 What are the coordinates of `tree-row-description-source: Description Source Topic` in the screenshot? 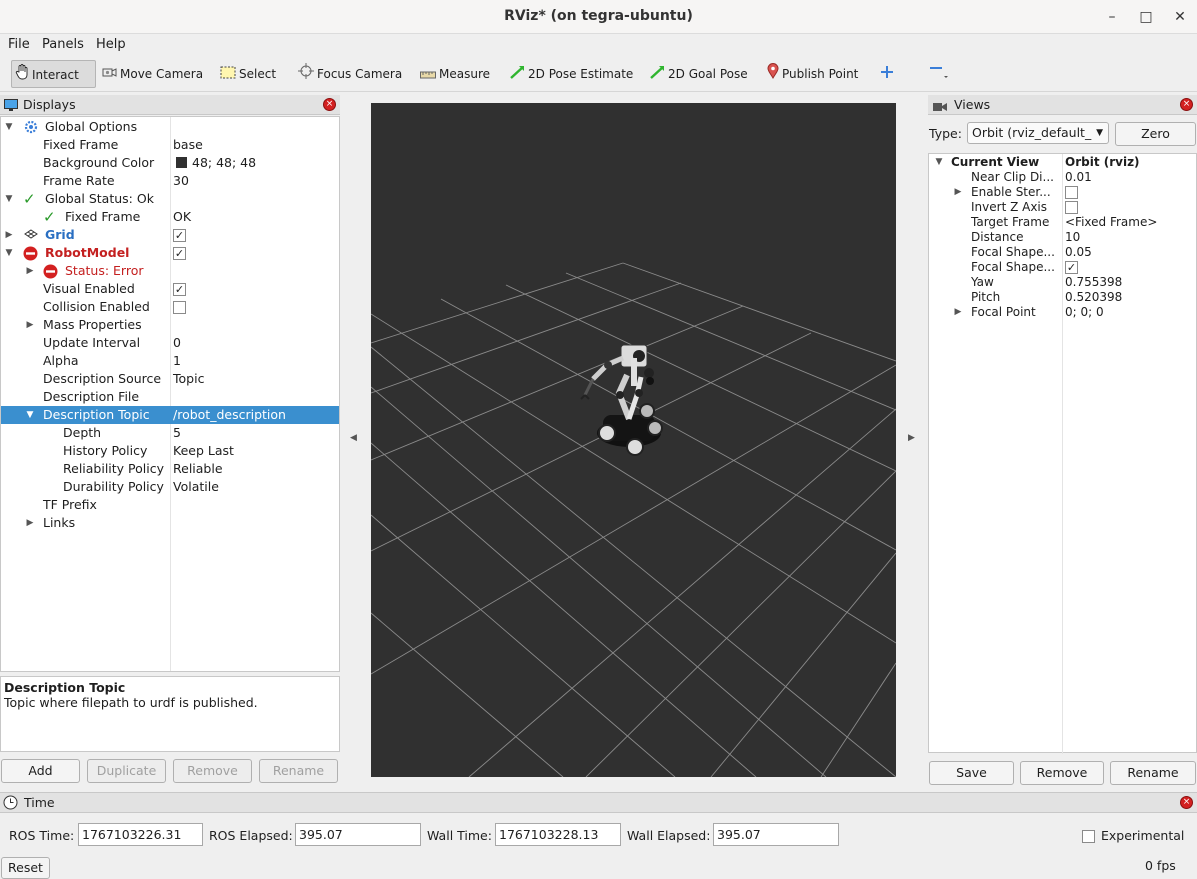 It's located at (170, 379).